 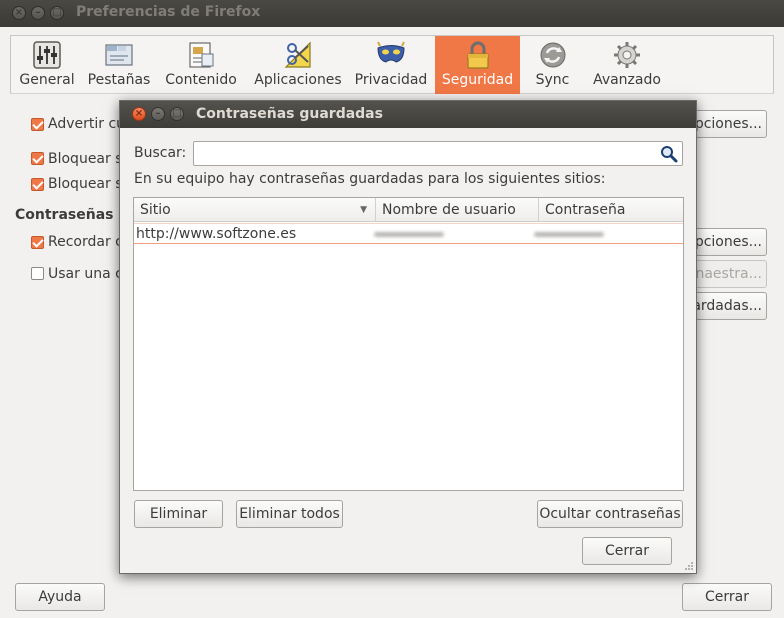 I want to click on column-header-username-label: Nombre de usuario, so click(x=449, y=210).